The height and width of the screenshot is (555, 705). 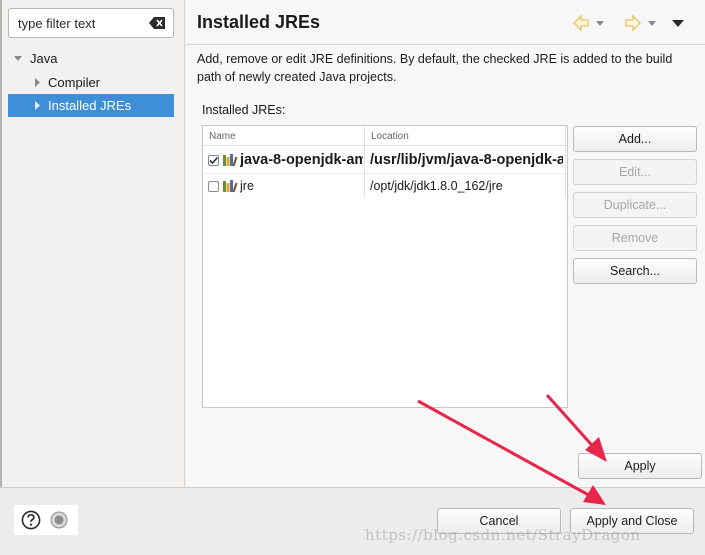 What do you see at coordinates (652, 23) in the screenshot?
I see `forward-dropdown-icon` at bounding box center [652, 23].